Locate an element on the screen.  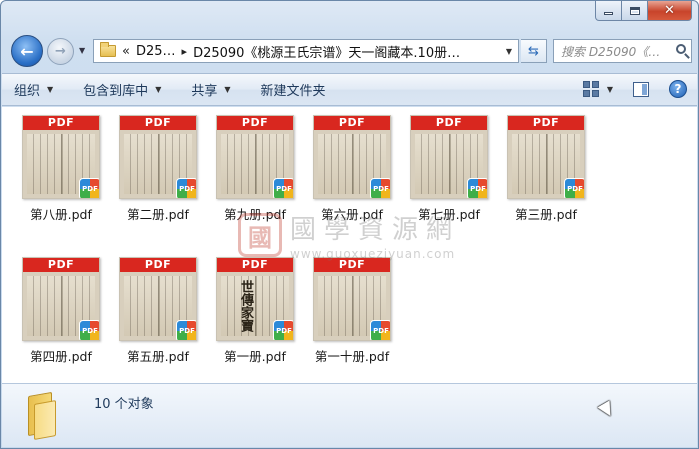
views-icon is located at coordinates (590, 89).